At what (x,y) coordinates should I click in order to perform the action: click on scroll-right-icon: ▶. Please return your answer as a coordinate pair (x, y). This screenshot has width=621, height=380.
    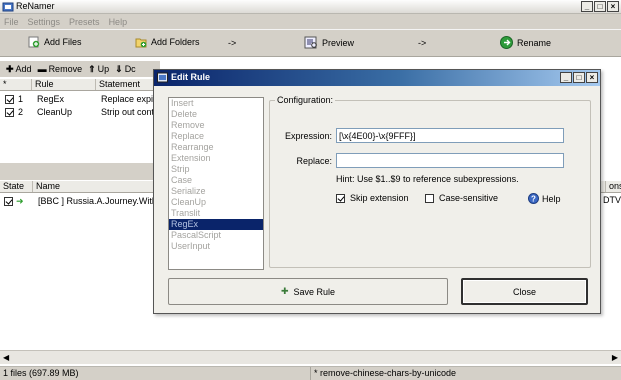
    Looking at the image, I should click on (615, 357).